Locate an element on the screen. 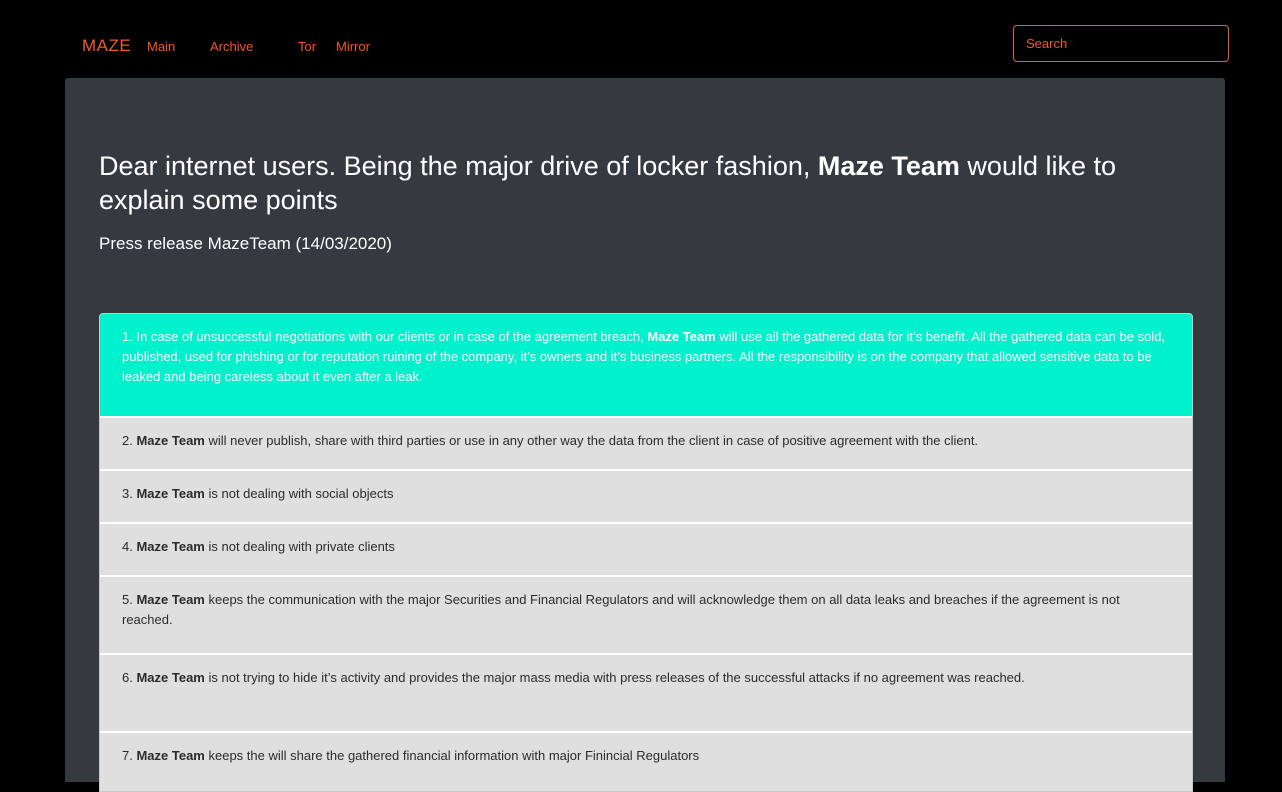 Image resolution: width=1282 pixels, height=792 pixels. brand-logo: MAZE is located at coordinates (106, 46).